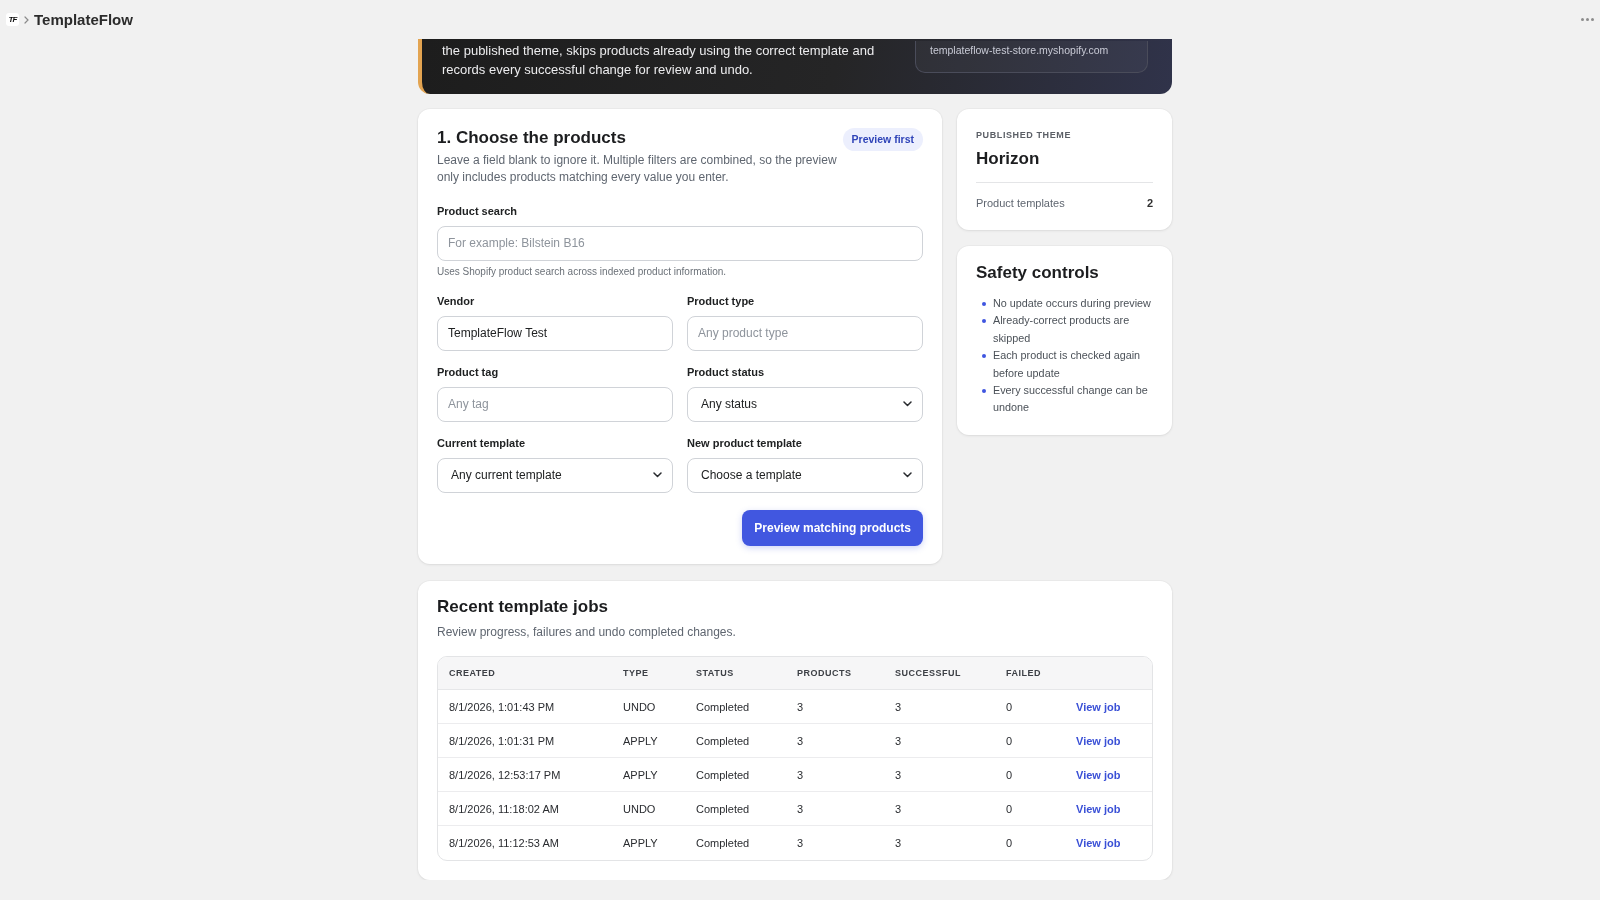 The height and width of the screenshot is (900, 1600). Describe the element at coordinates (525, 774) in the screenshot. I see `created-cell: 8/1/2026, 12:53:17 PM` at that location.